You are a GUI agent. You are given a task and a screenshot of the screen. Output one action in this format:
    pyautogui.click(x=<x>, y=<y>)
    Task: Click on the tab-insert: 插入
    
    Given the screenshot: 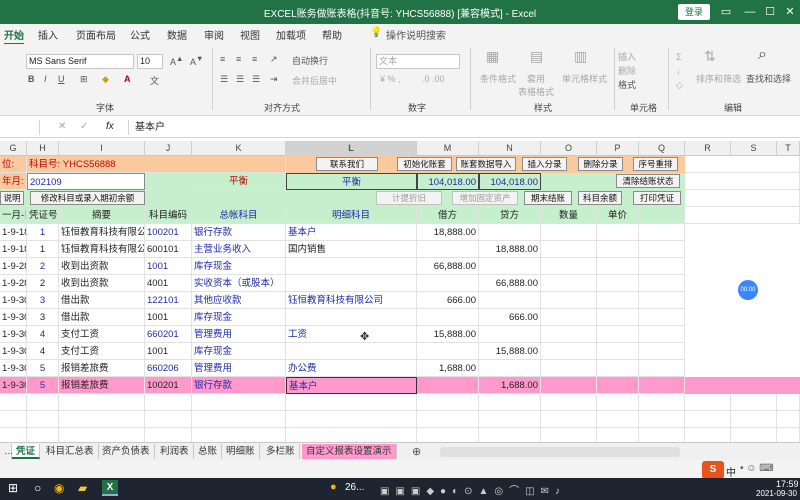 What is the action you would take?
    pyautogui.click(x=48, y=34)
    